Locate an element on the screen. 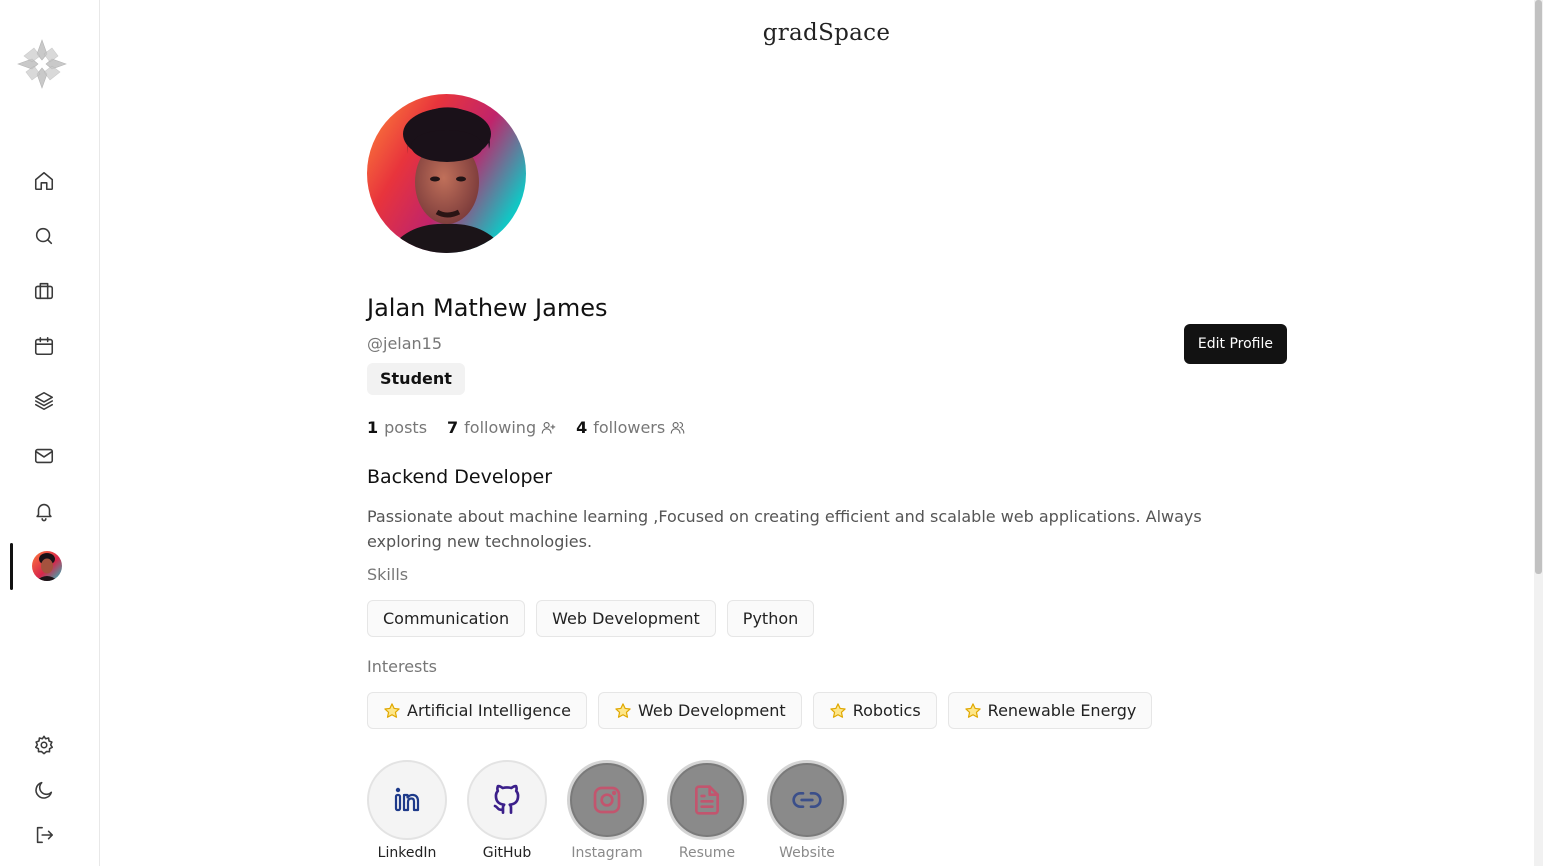 This screenshot has height=866, width=1543. scrollbar-thumb is located at coordinates (1538, 287).